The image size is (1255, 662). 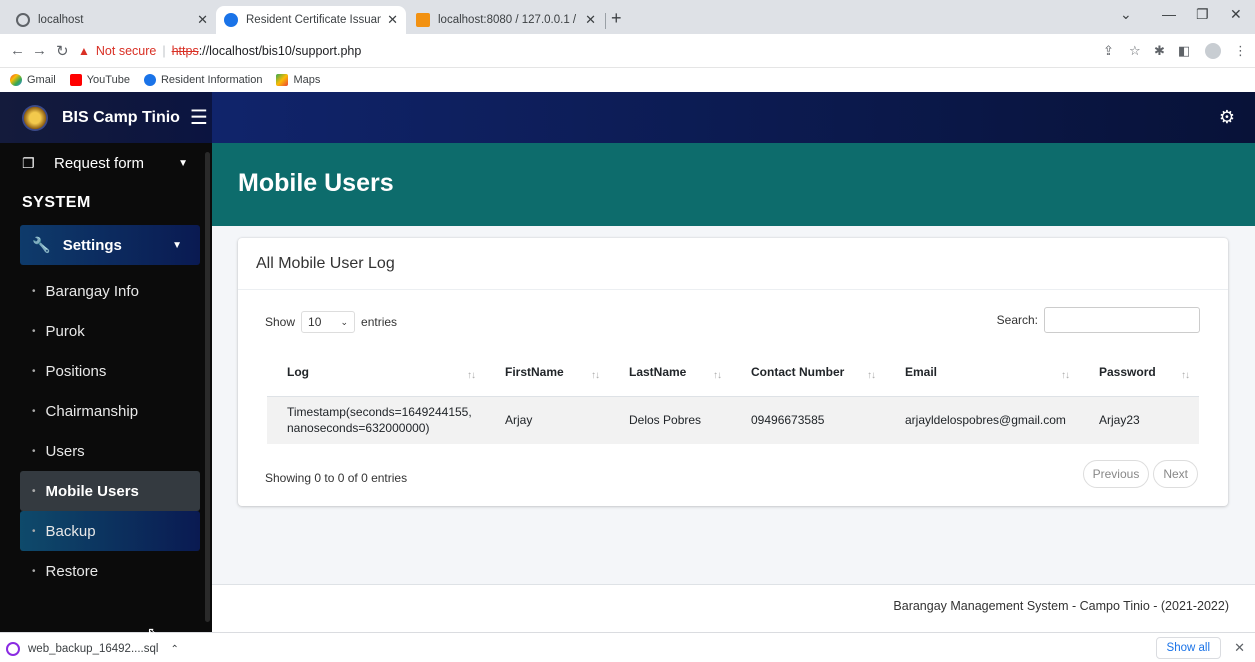 What do you see at coordinates (1236, 14) in the screenshot?
I see `window-close-icon: ✕` at bounding box center [1236, 14].